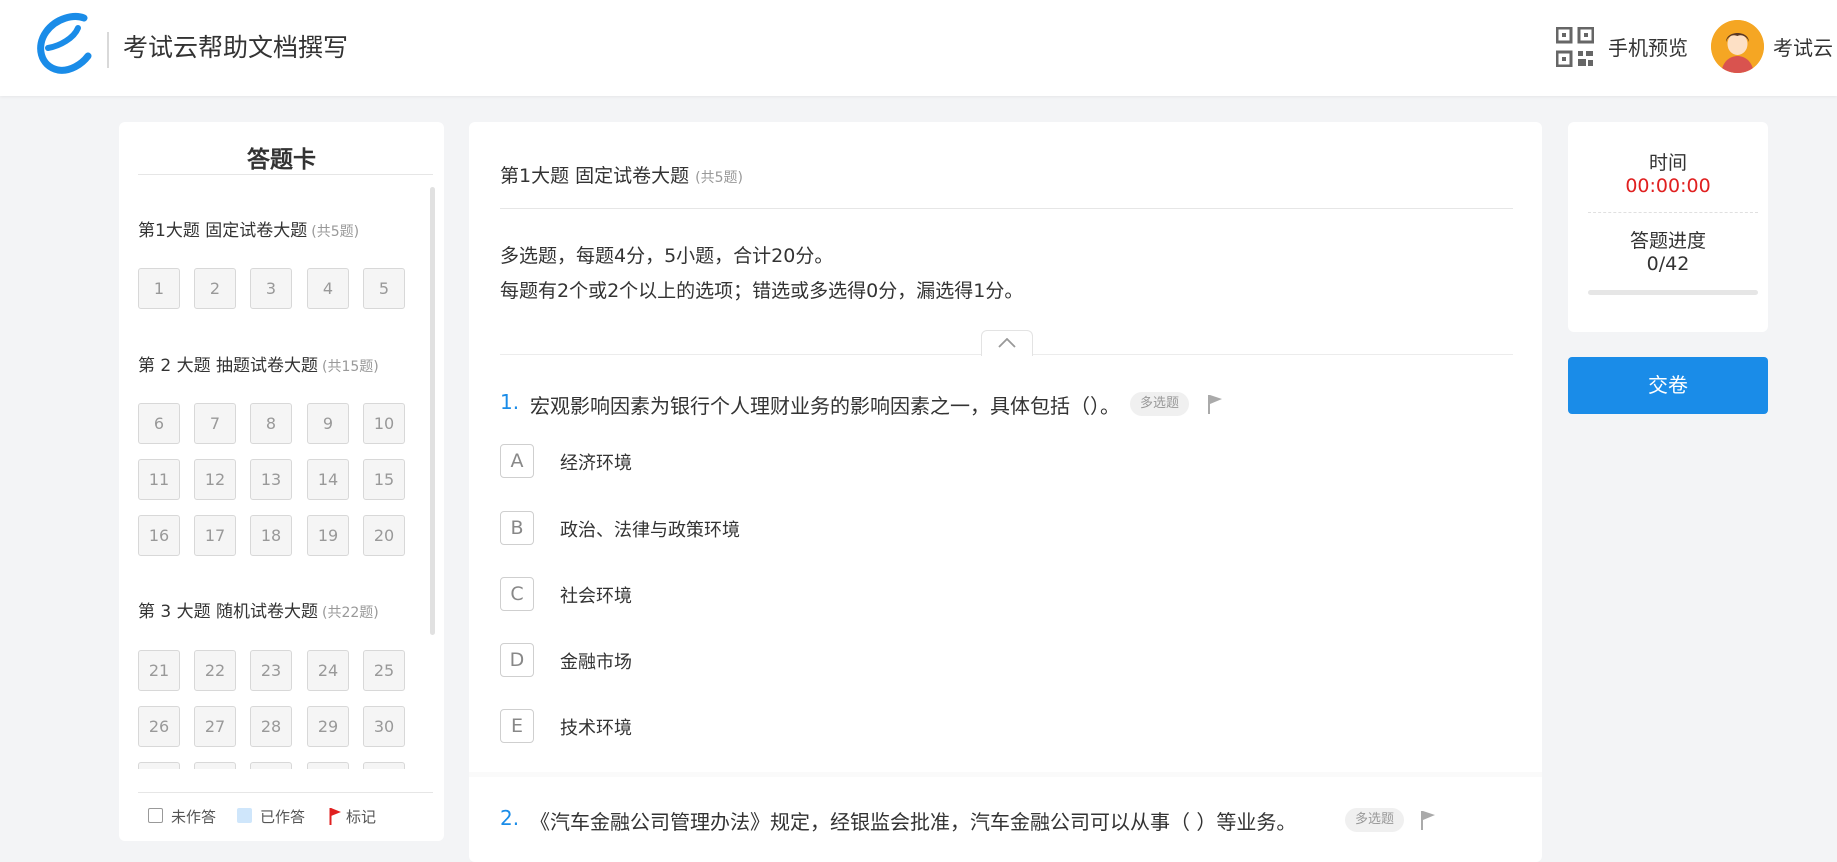 The image size is (1837, 862). What do you see at coordinates (159, 479) in the screenshot?
I see `question-number-button: 11` at bounding box center [159, 479].